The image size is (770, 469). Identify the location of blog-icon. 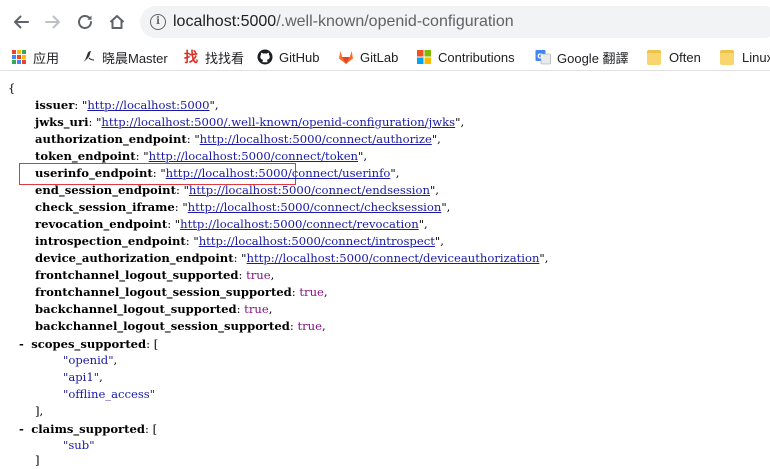
(89, 56).